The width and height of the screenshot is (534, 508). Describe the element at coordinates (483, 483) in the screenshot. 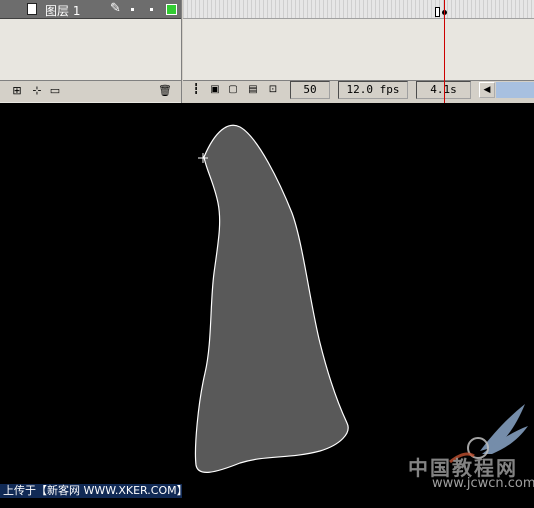

I see `logo-url: www.jcwcn.com` at that location.